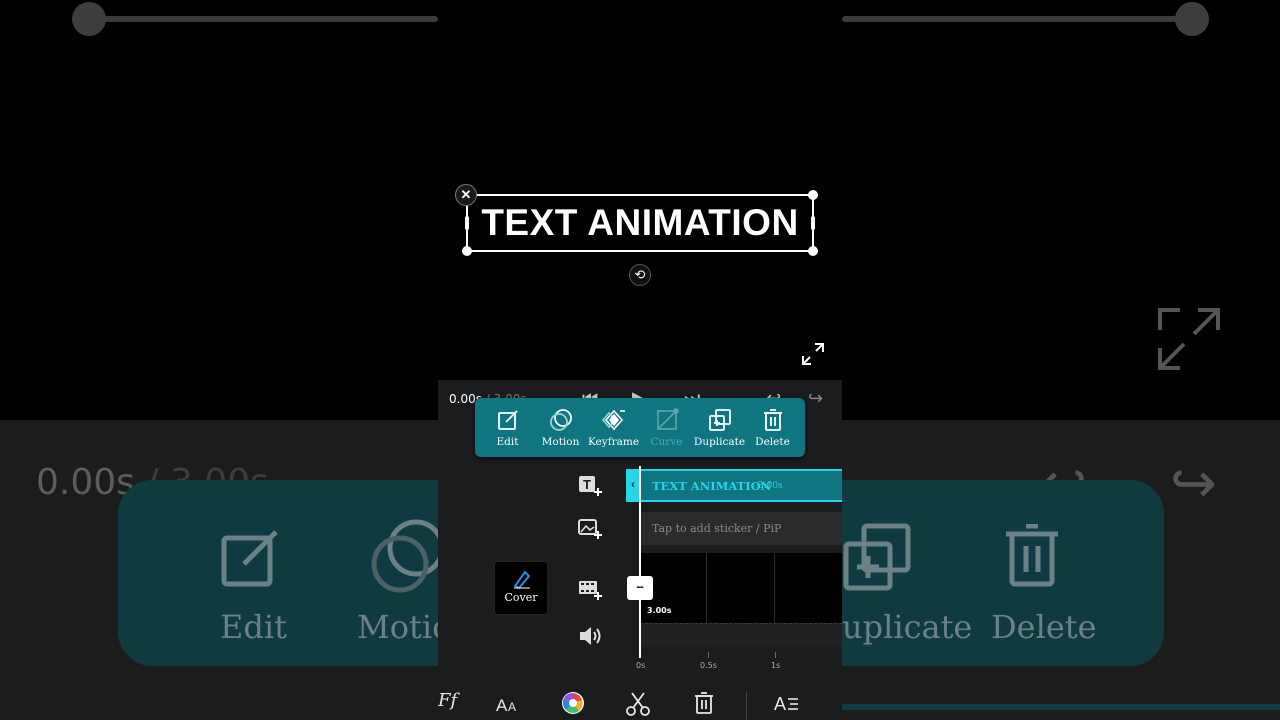 Image resolution: width=1280 pixels, height=720 pixels. I want to click on bg-redo-icon: ↪, so click(1193, 482).